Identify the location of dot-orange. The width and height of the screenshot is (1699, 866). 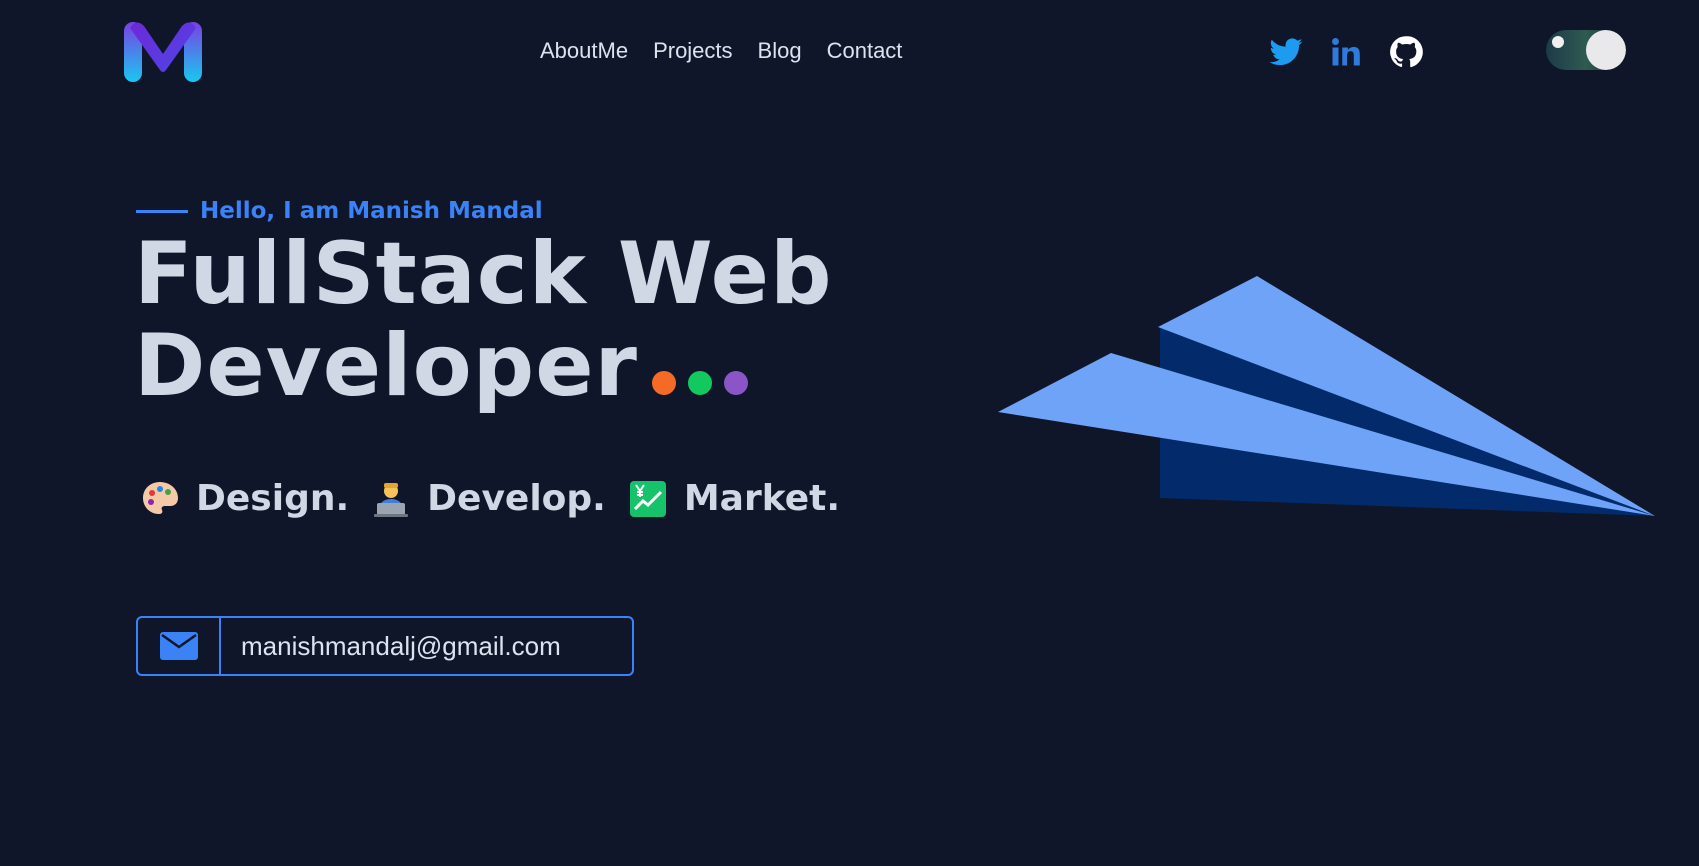
(663, 383).